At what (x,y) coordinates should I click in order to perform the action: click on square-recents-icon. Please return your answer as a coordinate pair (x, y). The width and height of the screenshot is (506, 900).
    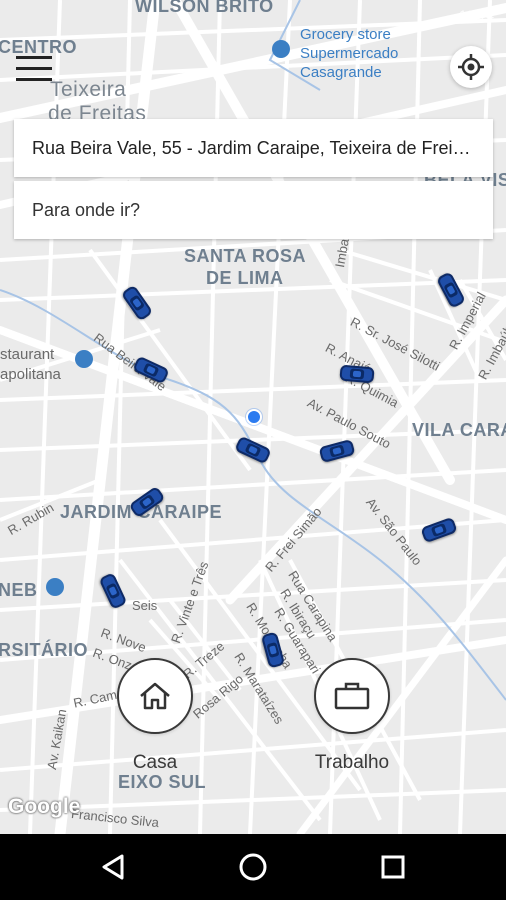
    Looking at the image, I should click on (393, 867).